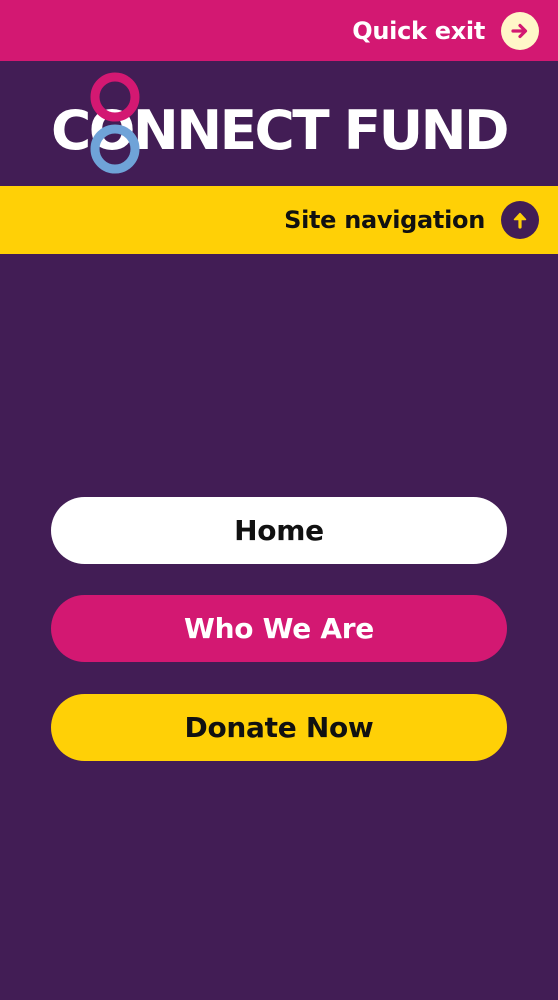 The height and width of the screenshot is (1000, 558). What do you see at coordinates (418, 30) in the screenshot?
I see `quick-exit-label: Quick exit` at bounding box center [418, 30].